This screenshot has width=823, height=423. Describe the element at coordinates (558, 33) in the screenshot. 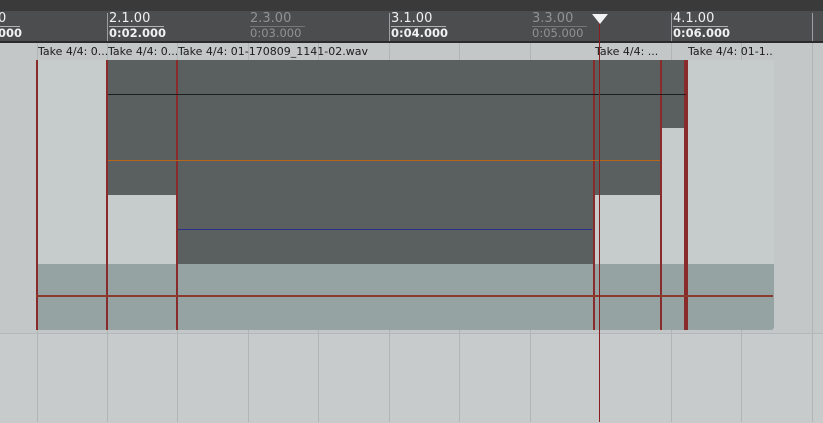

I see `ruler-time-label: 0:05.000` at that location.